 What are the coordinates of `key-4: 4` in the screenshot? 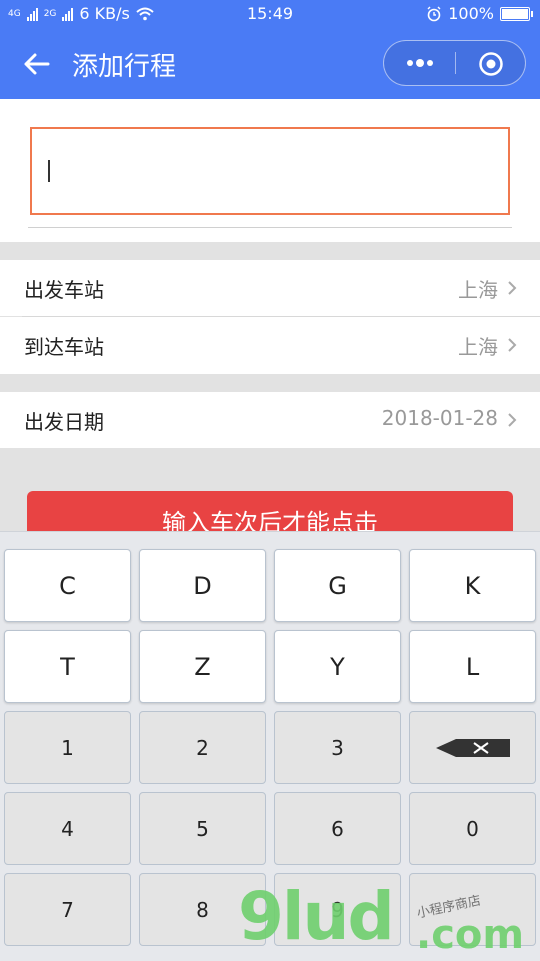 It's located at (67, 828).